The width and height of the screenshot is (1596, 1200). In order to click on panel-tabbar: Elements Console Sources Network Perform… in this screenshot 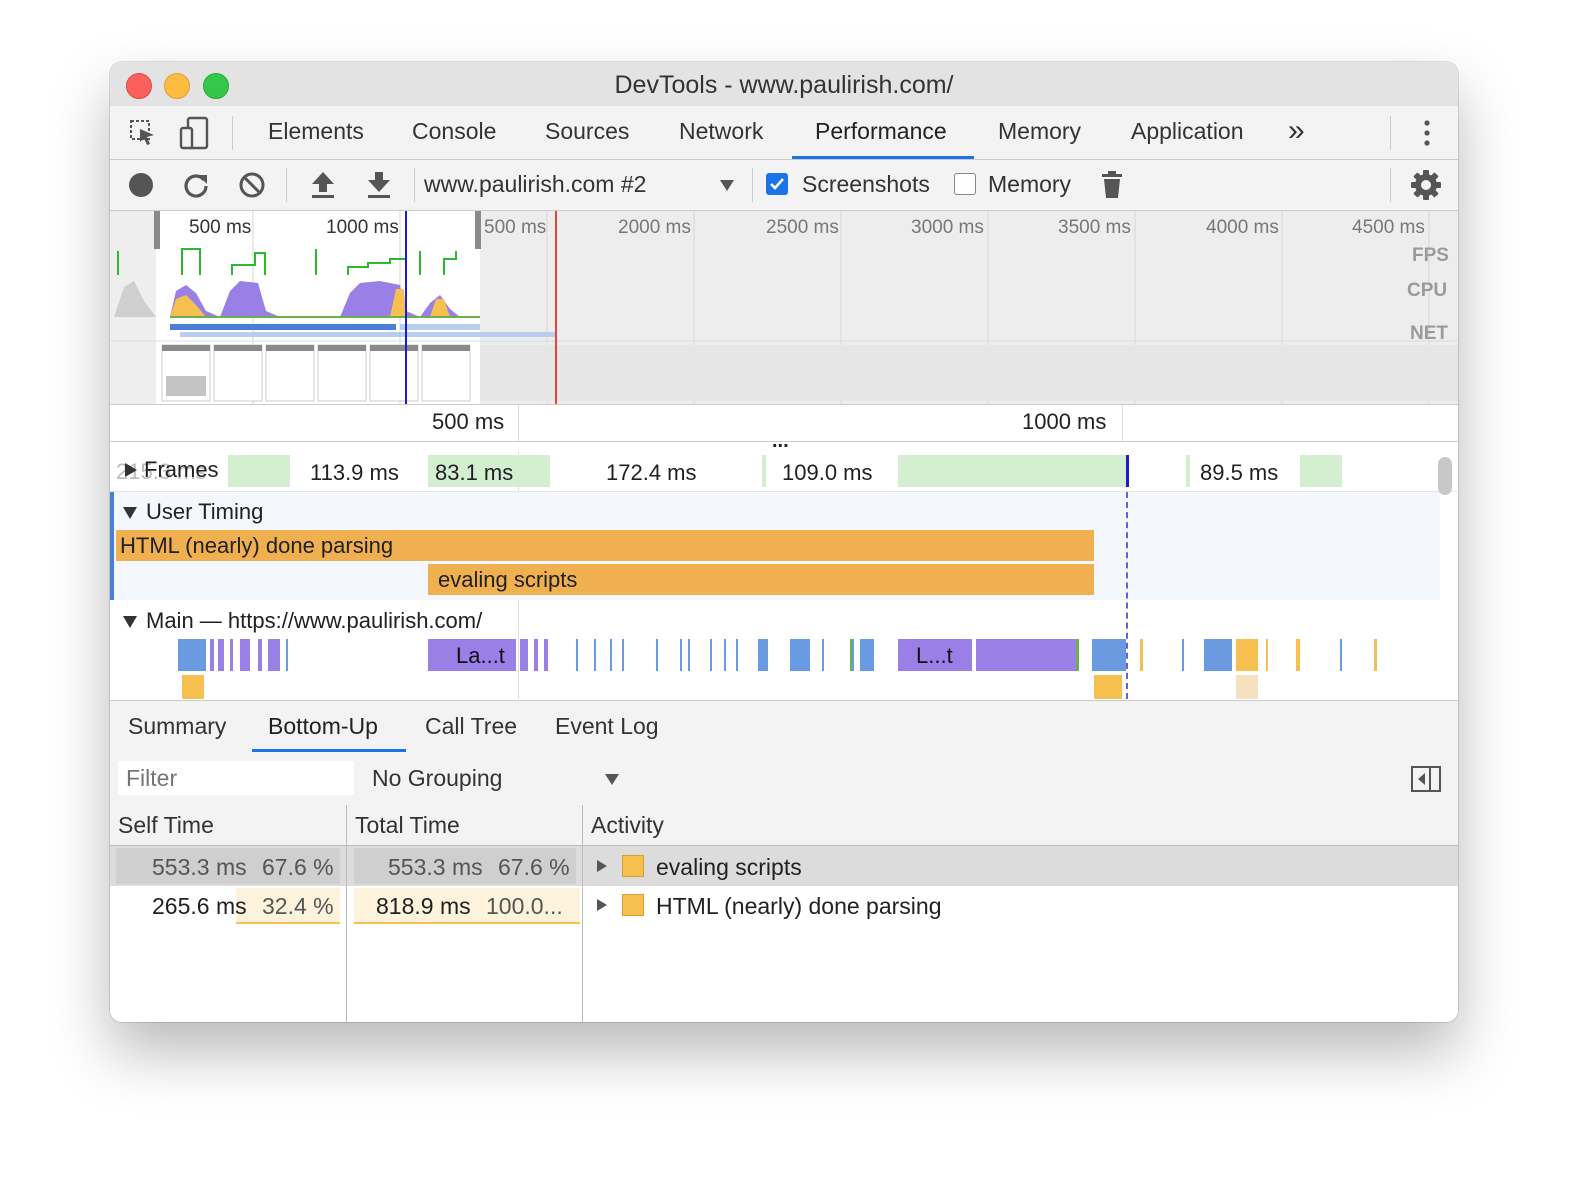, I will do `click(784, 133)`.